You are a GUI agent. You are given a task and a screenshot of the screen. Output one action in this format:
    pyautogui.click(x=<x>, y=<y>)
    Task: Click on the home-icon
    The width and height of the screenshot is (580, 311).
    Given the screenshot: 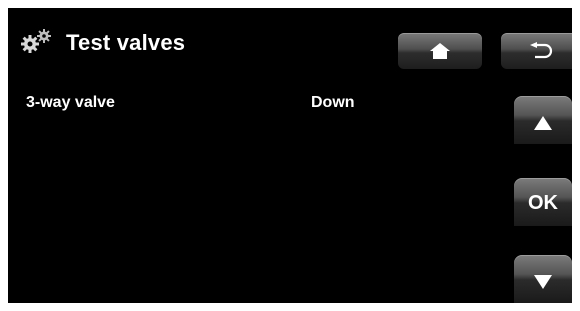 What is the action you would take?
    pyautogui.click(x=440, y=51)
    